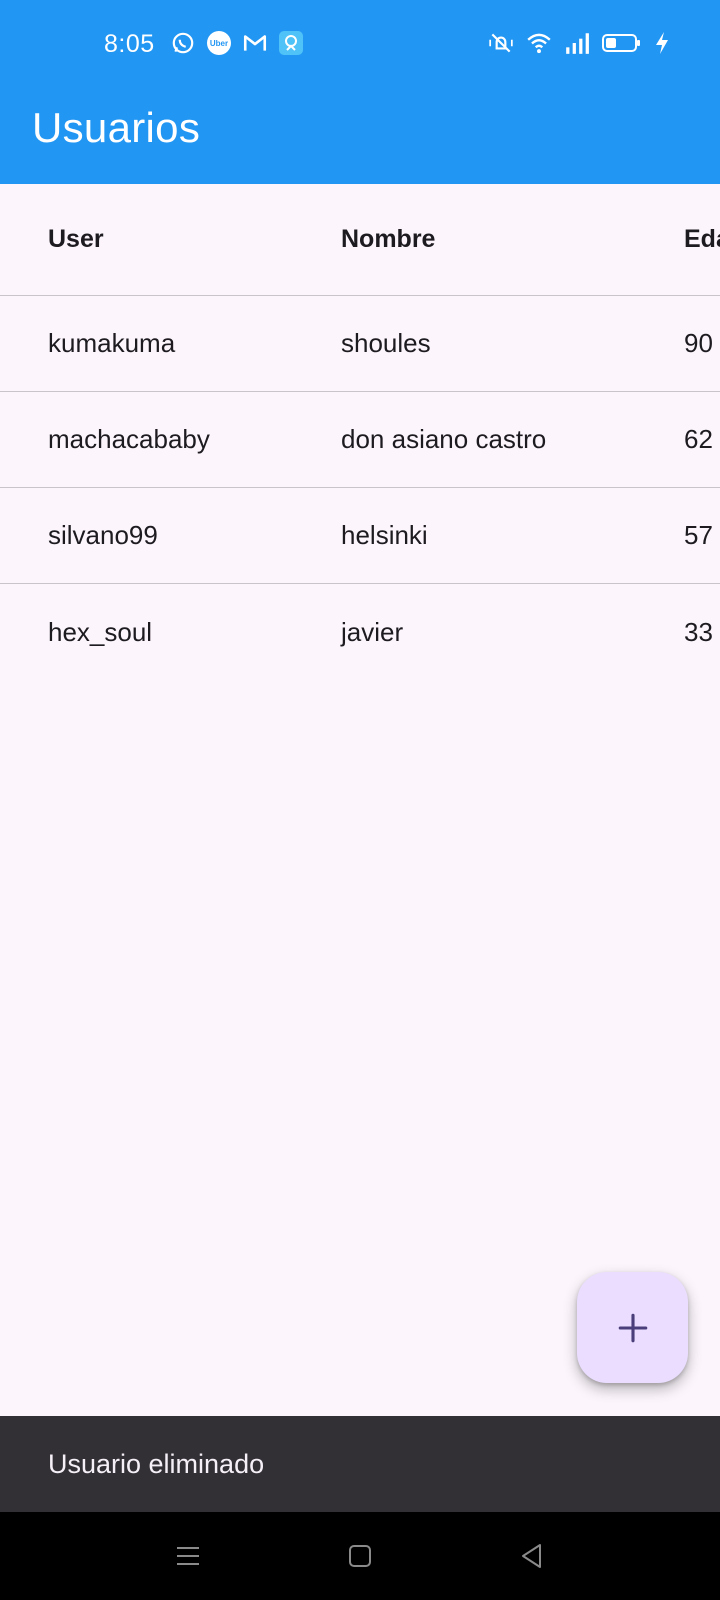  I want to click on app-bar: Usuarios, so click(360, 136).